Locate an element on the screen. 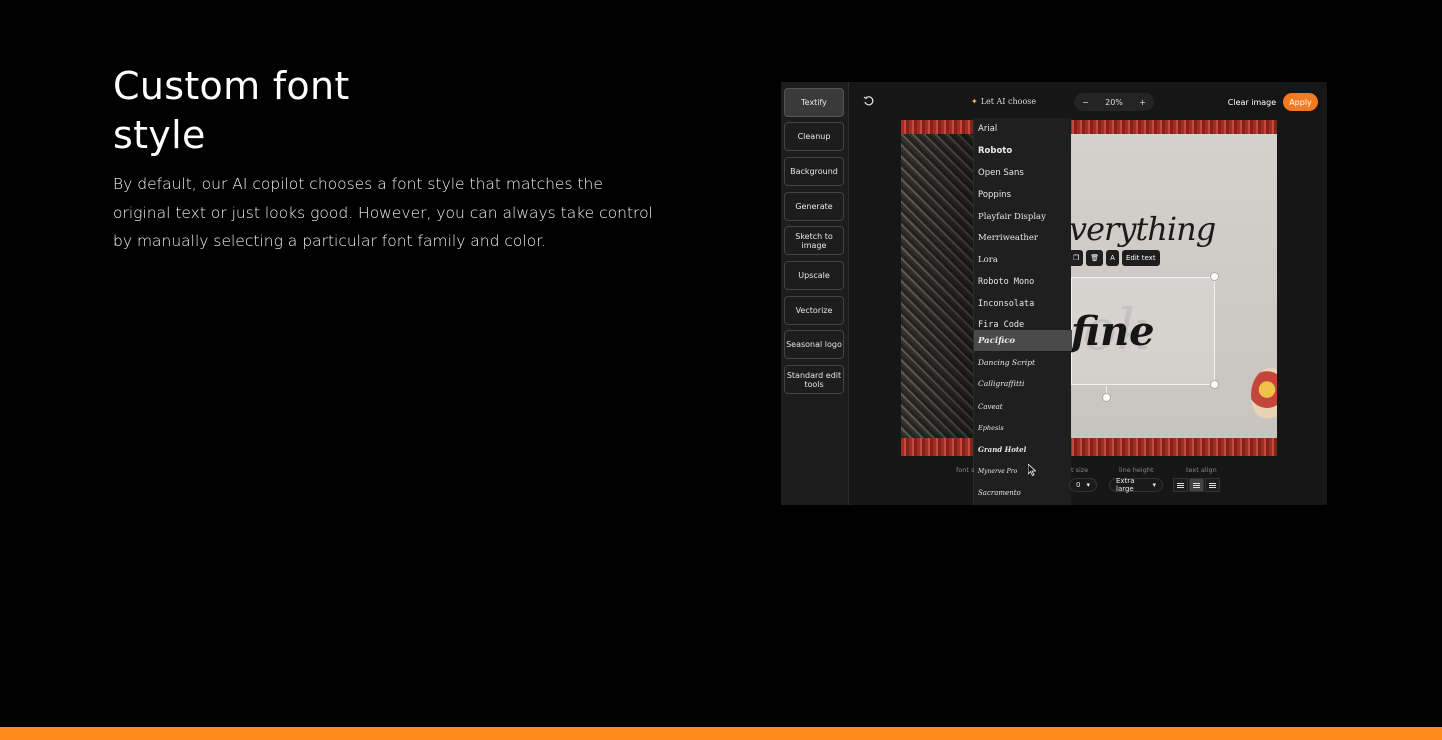 This screenshot has width=1442, height=740. font-option: Playfair Display is located at coordinates (1023, 216).